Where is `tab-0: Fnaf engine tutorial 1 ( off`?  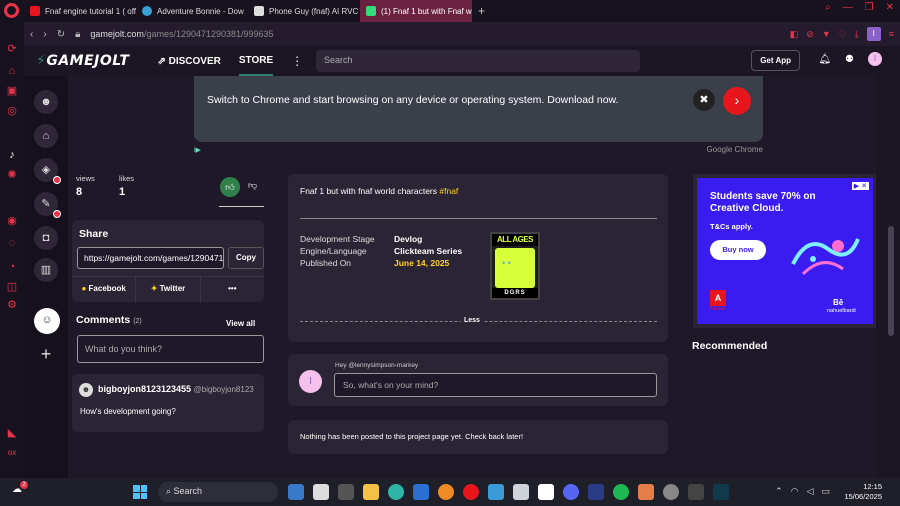 tab-0: Fnaf engine tutorial 1 ( off is located at coordinates (80, 11).